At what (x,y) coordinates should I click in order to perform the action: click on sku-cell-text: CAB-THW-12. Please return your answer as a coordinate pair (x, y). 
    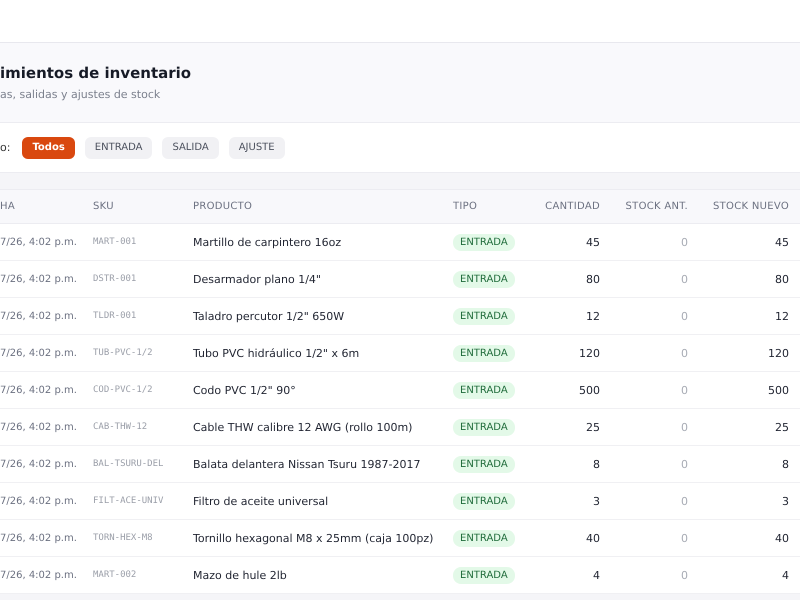
    Looking at the image, I should click on (120, 427).